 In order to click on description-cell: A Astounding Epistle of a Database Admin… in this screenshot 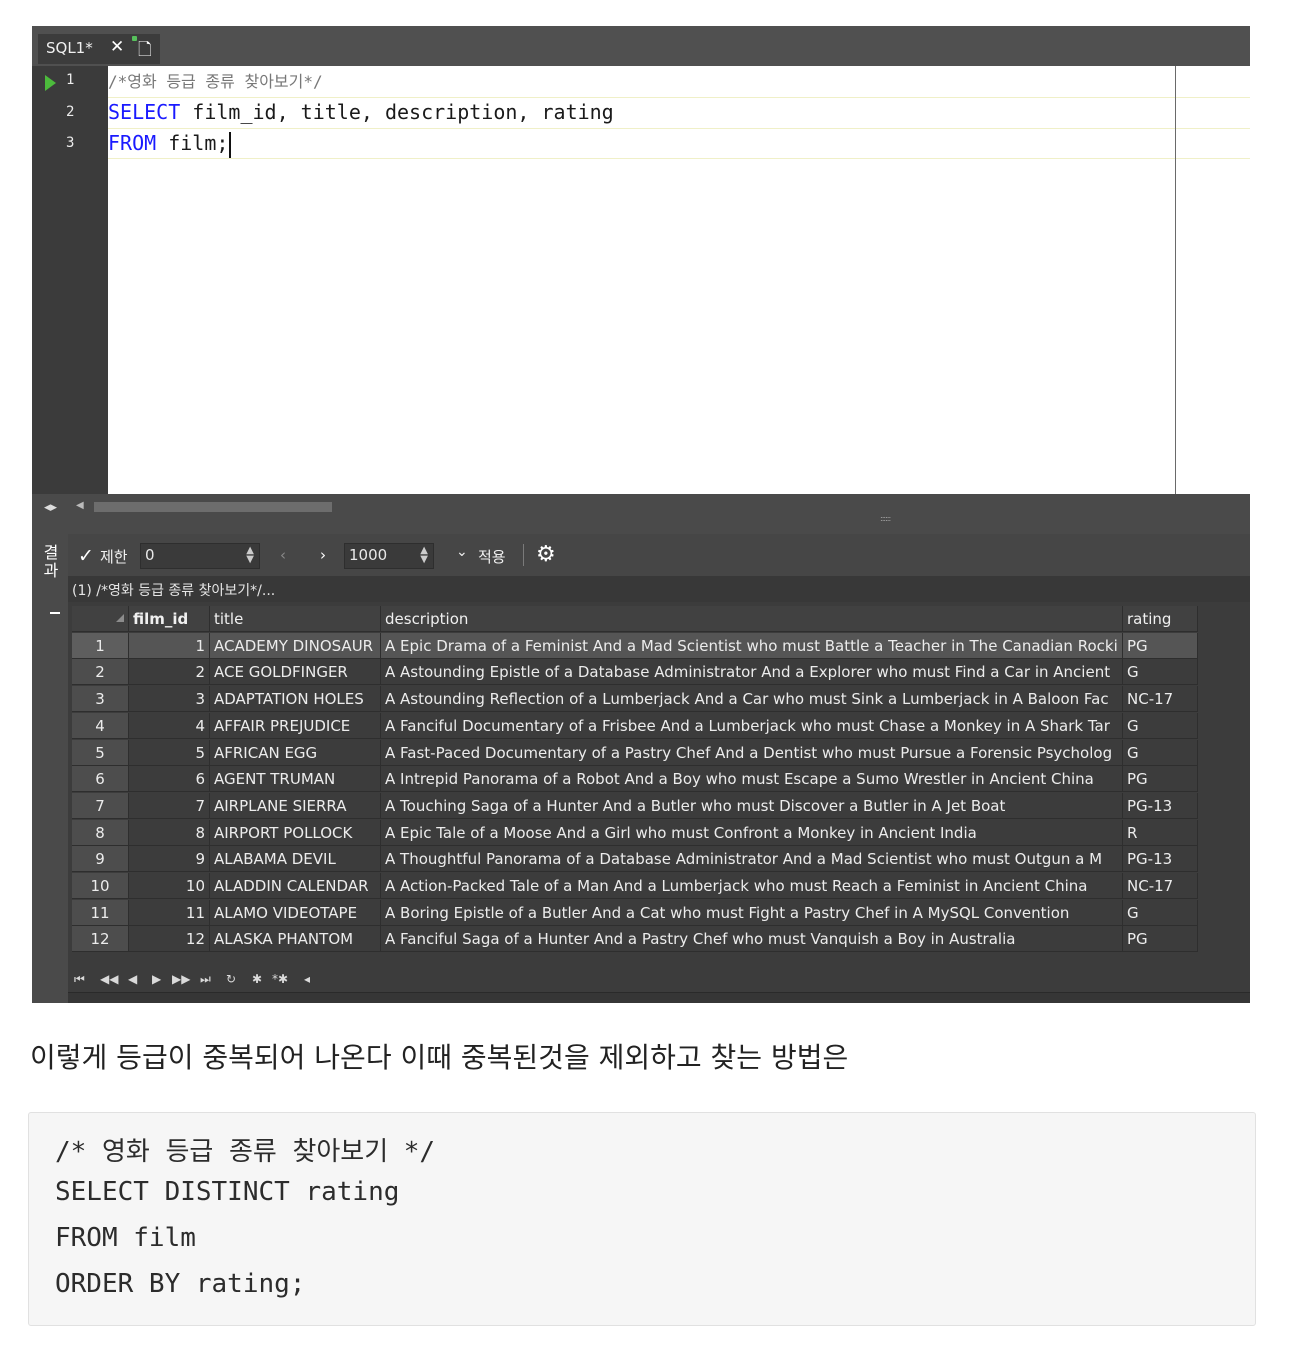, I will do `click(752, 672)`.